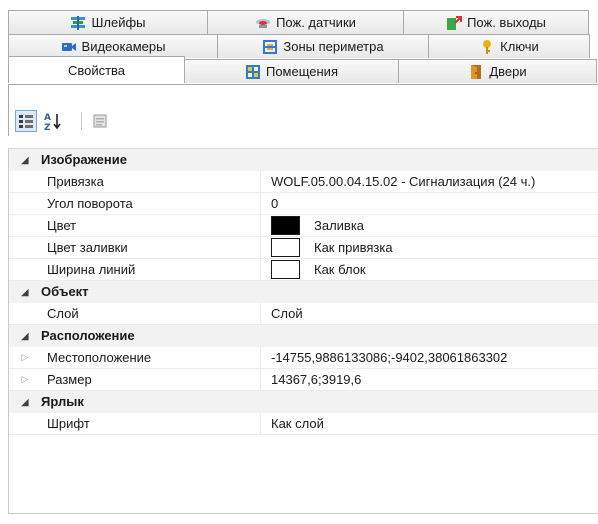  What do you see at coordinates (285, 269) in the screenshot?
I see `line-swatch` at bounding box center [285, 269].